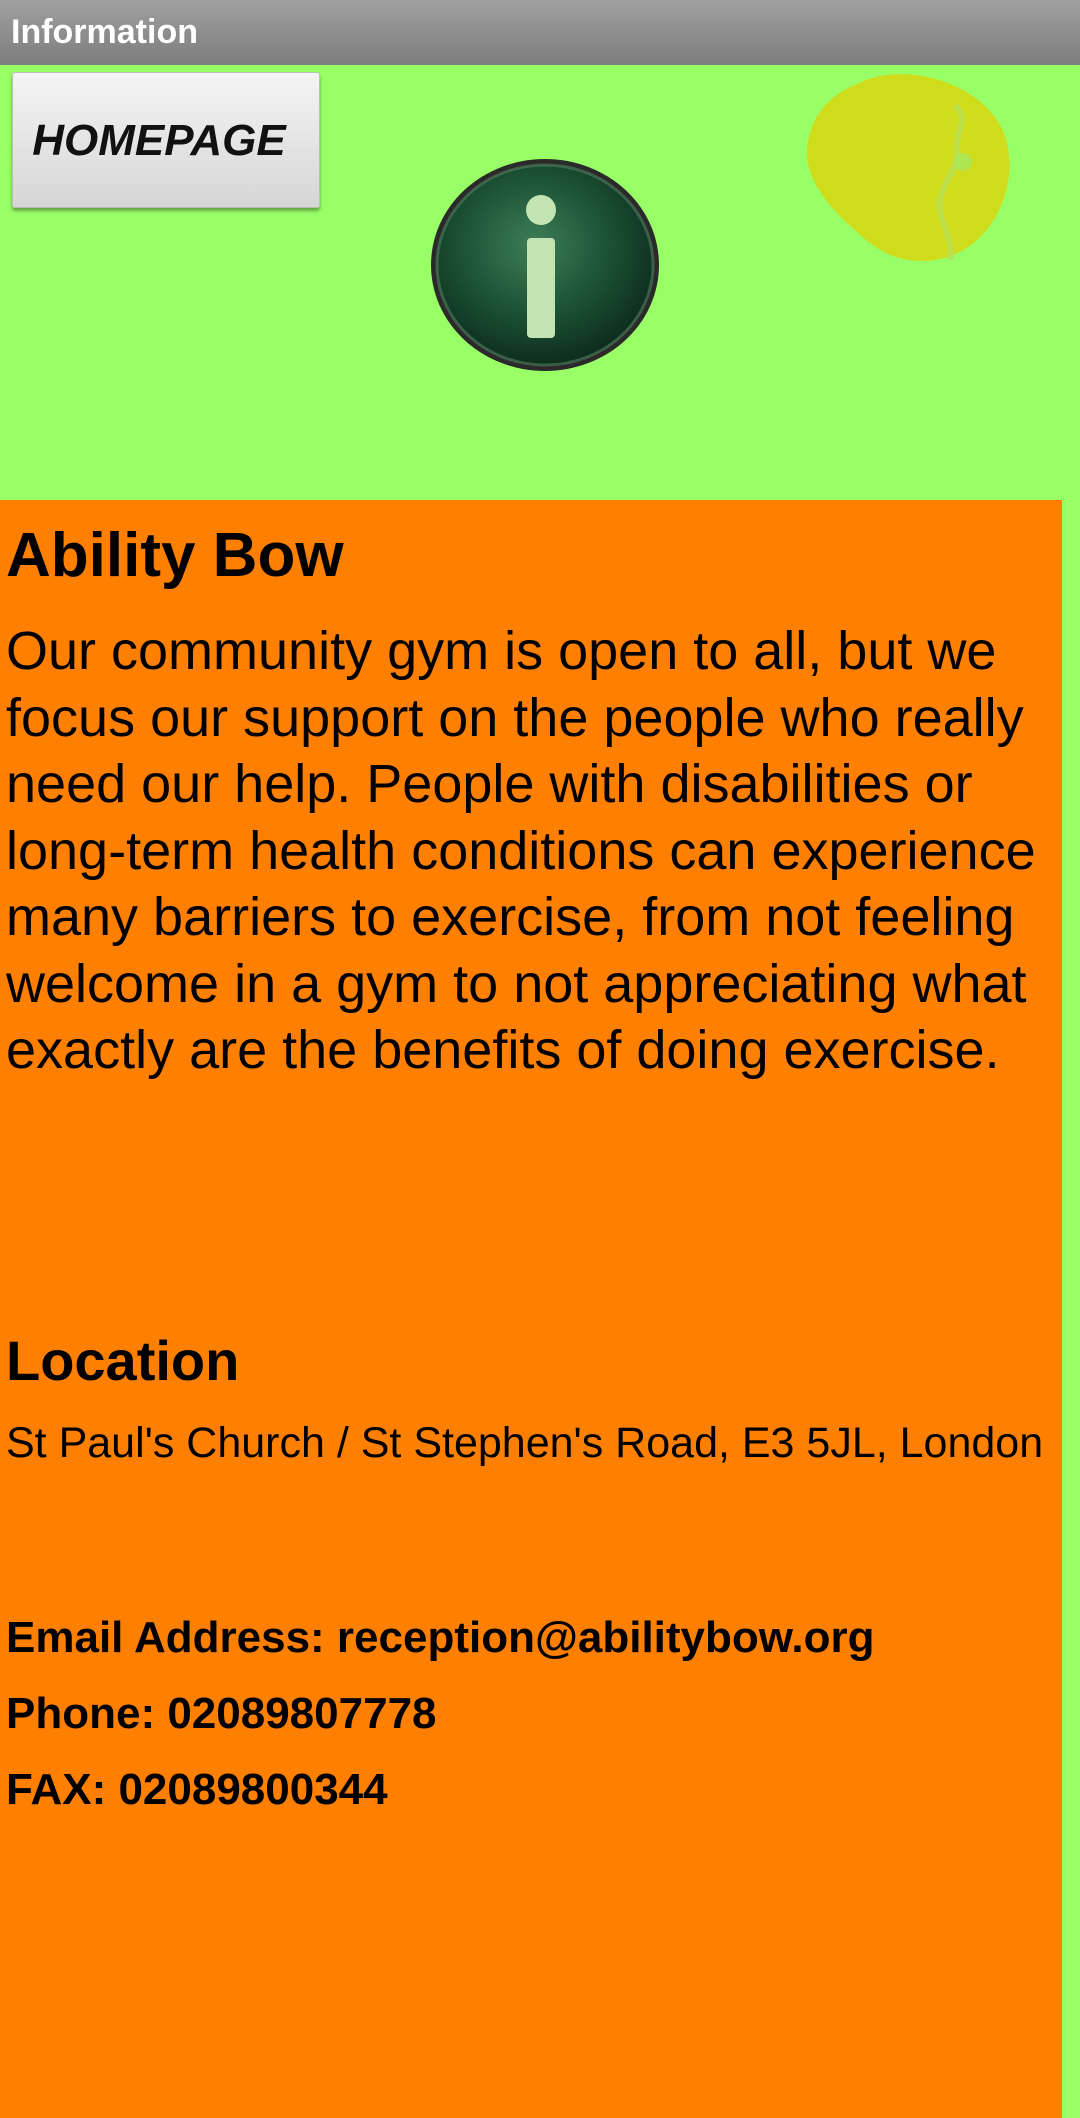 This screenshot has width=1080, height=2118. What do you see at coordinates (123, 1360) in the screenshot?
I see `location-heading: Location` at bounding box center [123, 1360].